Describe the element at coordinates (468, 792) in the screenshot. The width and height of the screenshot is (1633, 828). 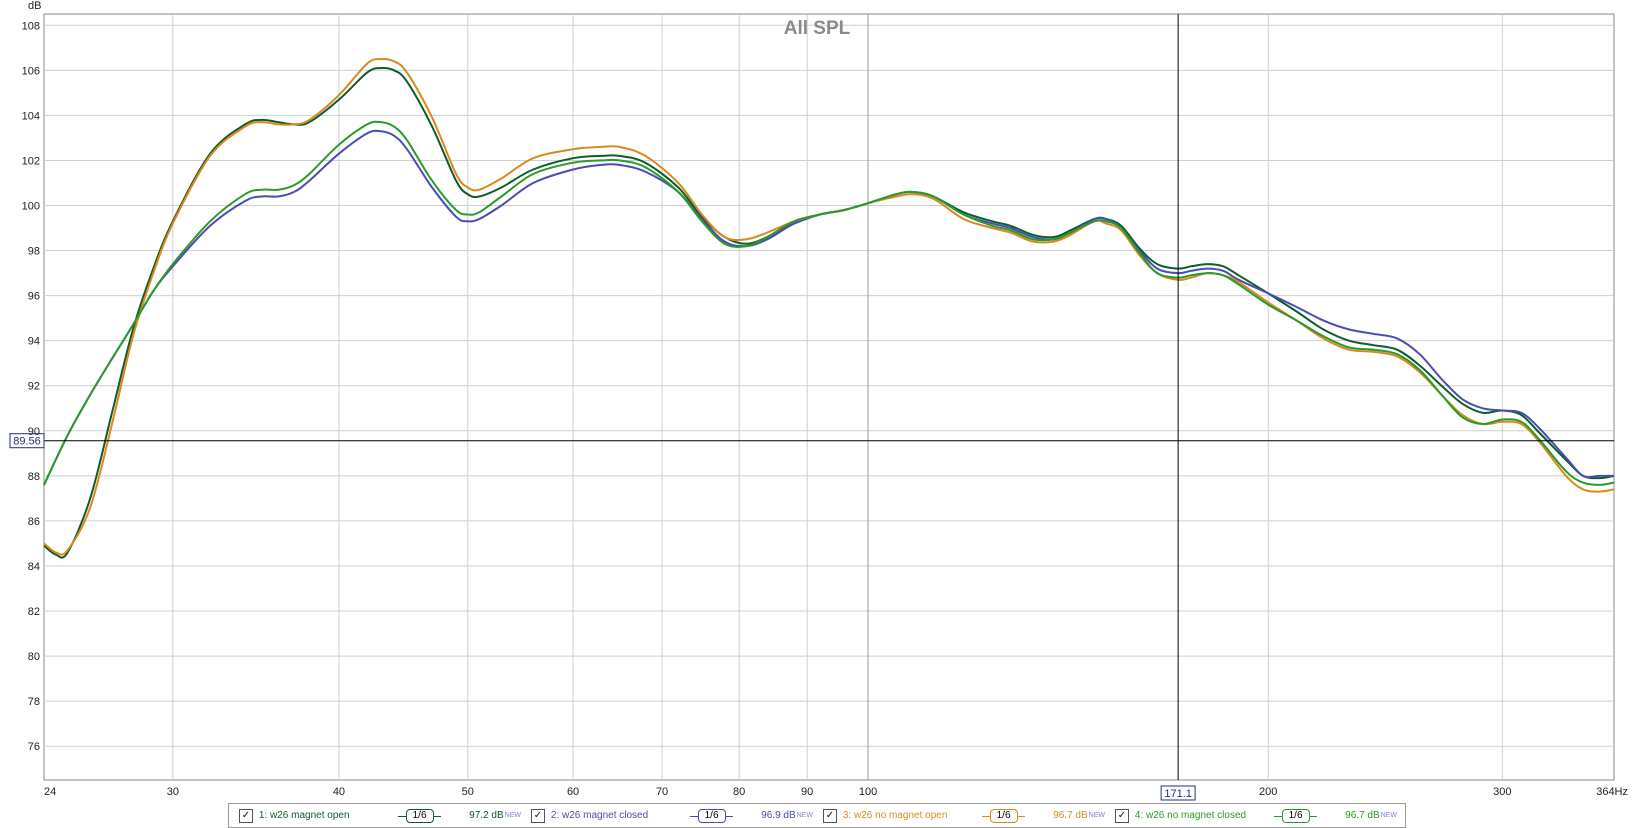
I see `x-tick-label: 50` at that location.